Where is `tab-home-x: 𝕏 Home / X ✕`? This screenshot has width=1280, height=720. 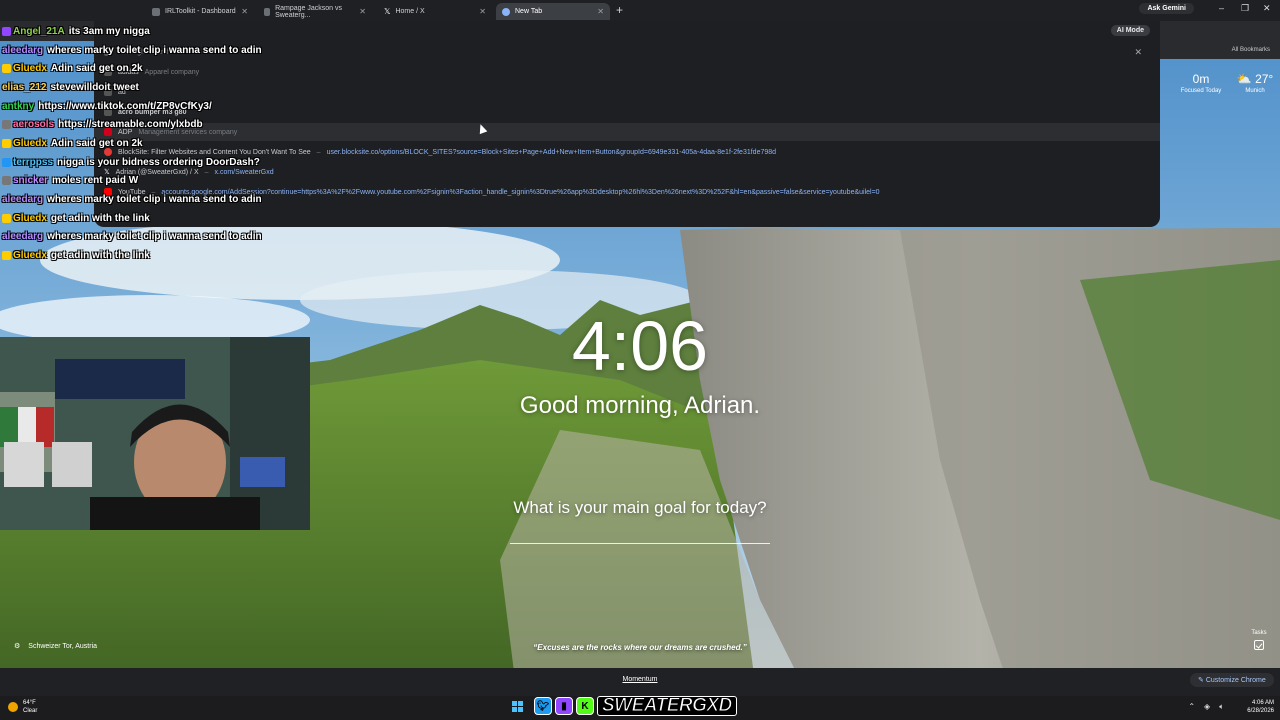 tab-home-x: 𝕏 Home / X ✕ is located at coordinates (435, 11).